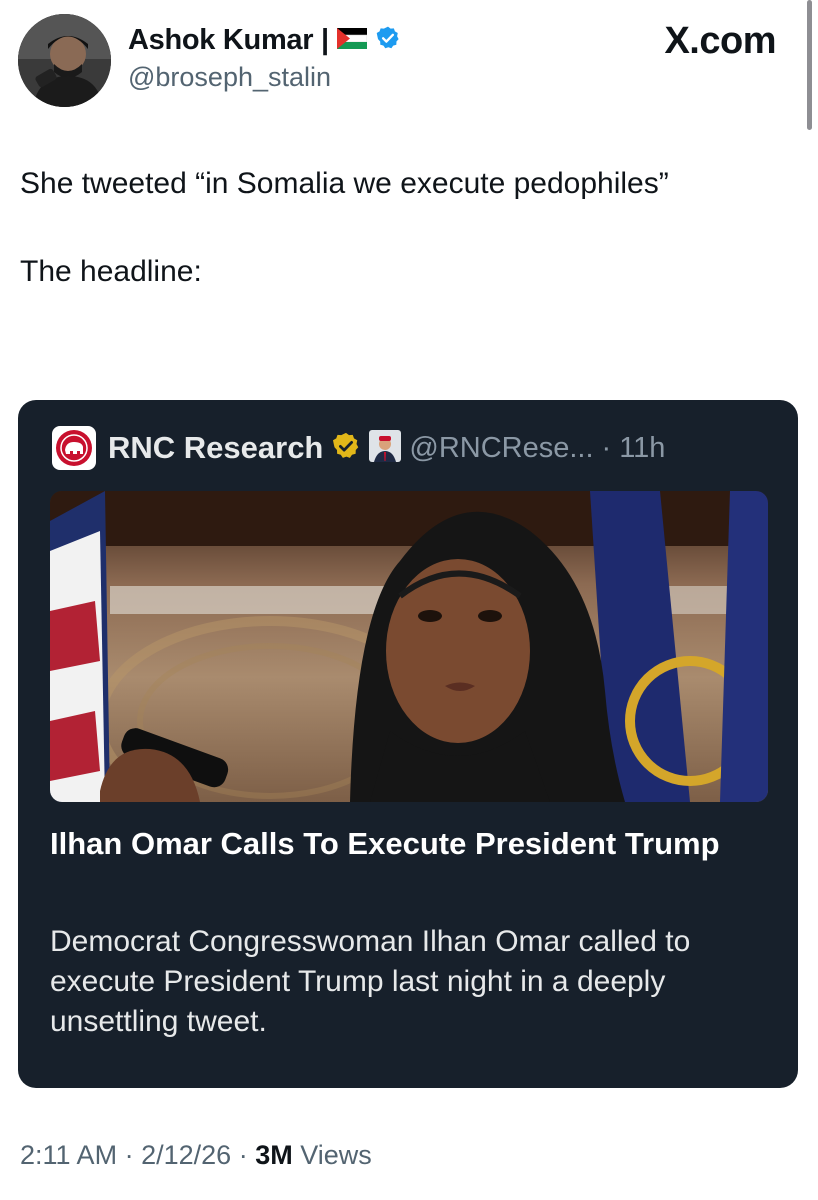  Describe the element at coordinates (215, 448) in the screenshot. I see `embed-author-name: RNC Research` at that location.